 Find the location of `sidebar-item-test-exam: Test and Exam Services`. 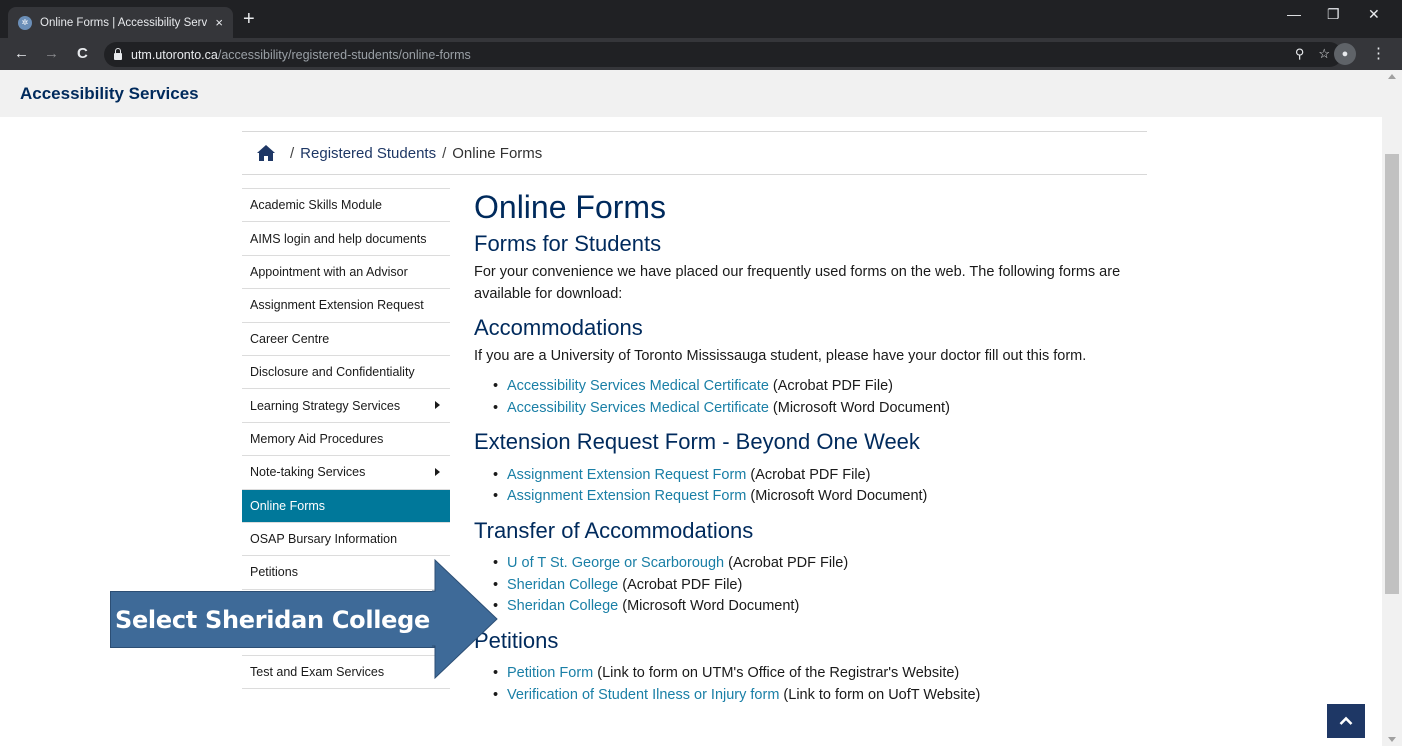

sidebar-item-test-exam: Test and Exam Services is located at coordinates (346, 672).